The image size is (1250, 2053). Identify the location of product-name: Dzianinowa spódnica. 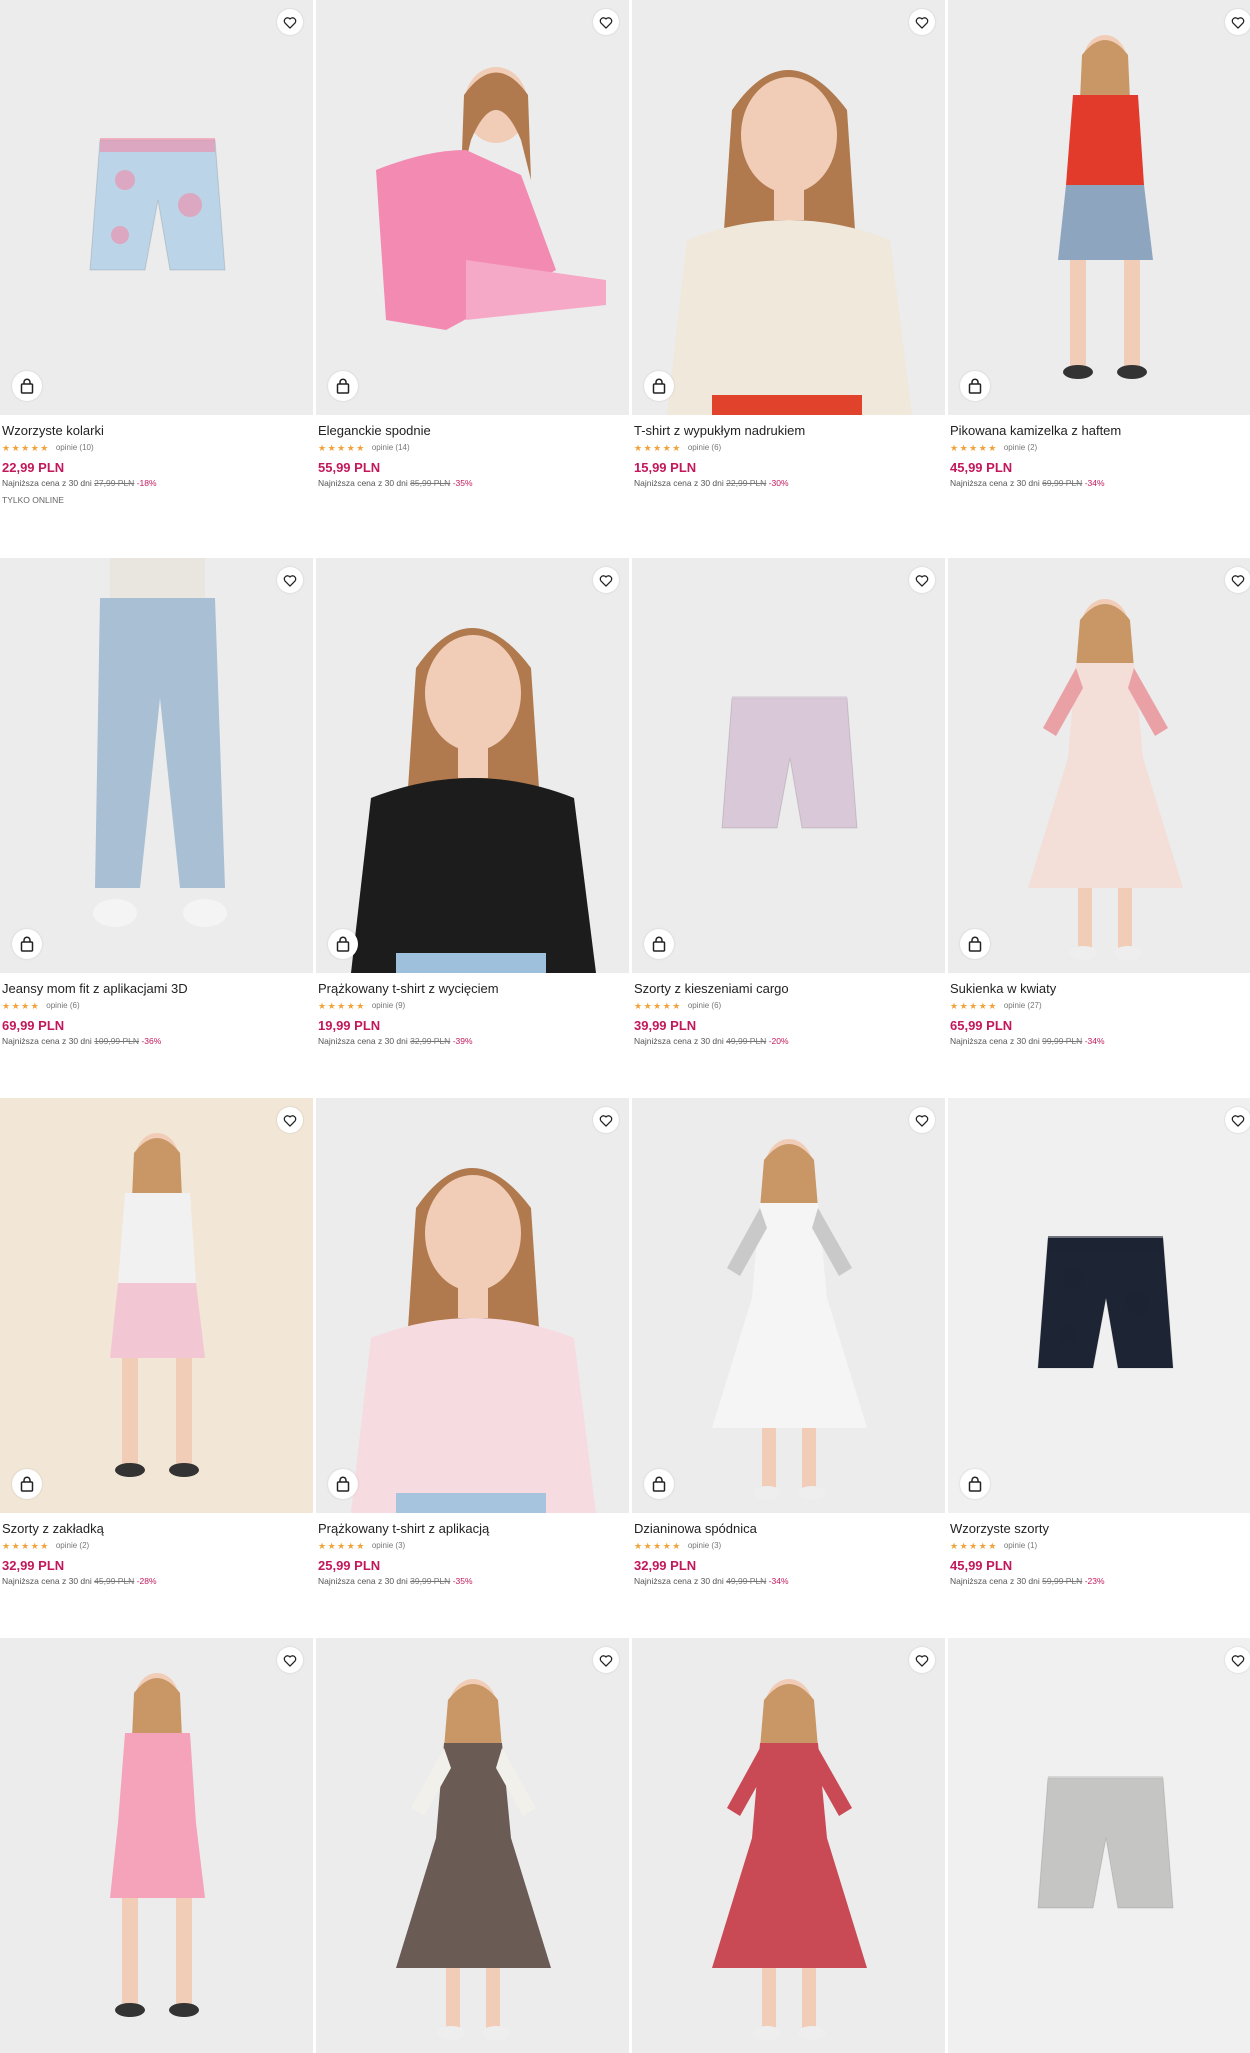
(788, 1529).